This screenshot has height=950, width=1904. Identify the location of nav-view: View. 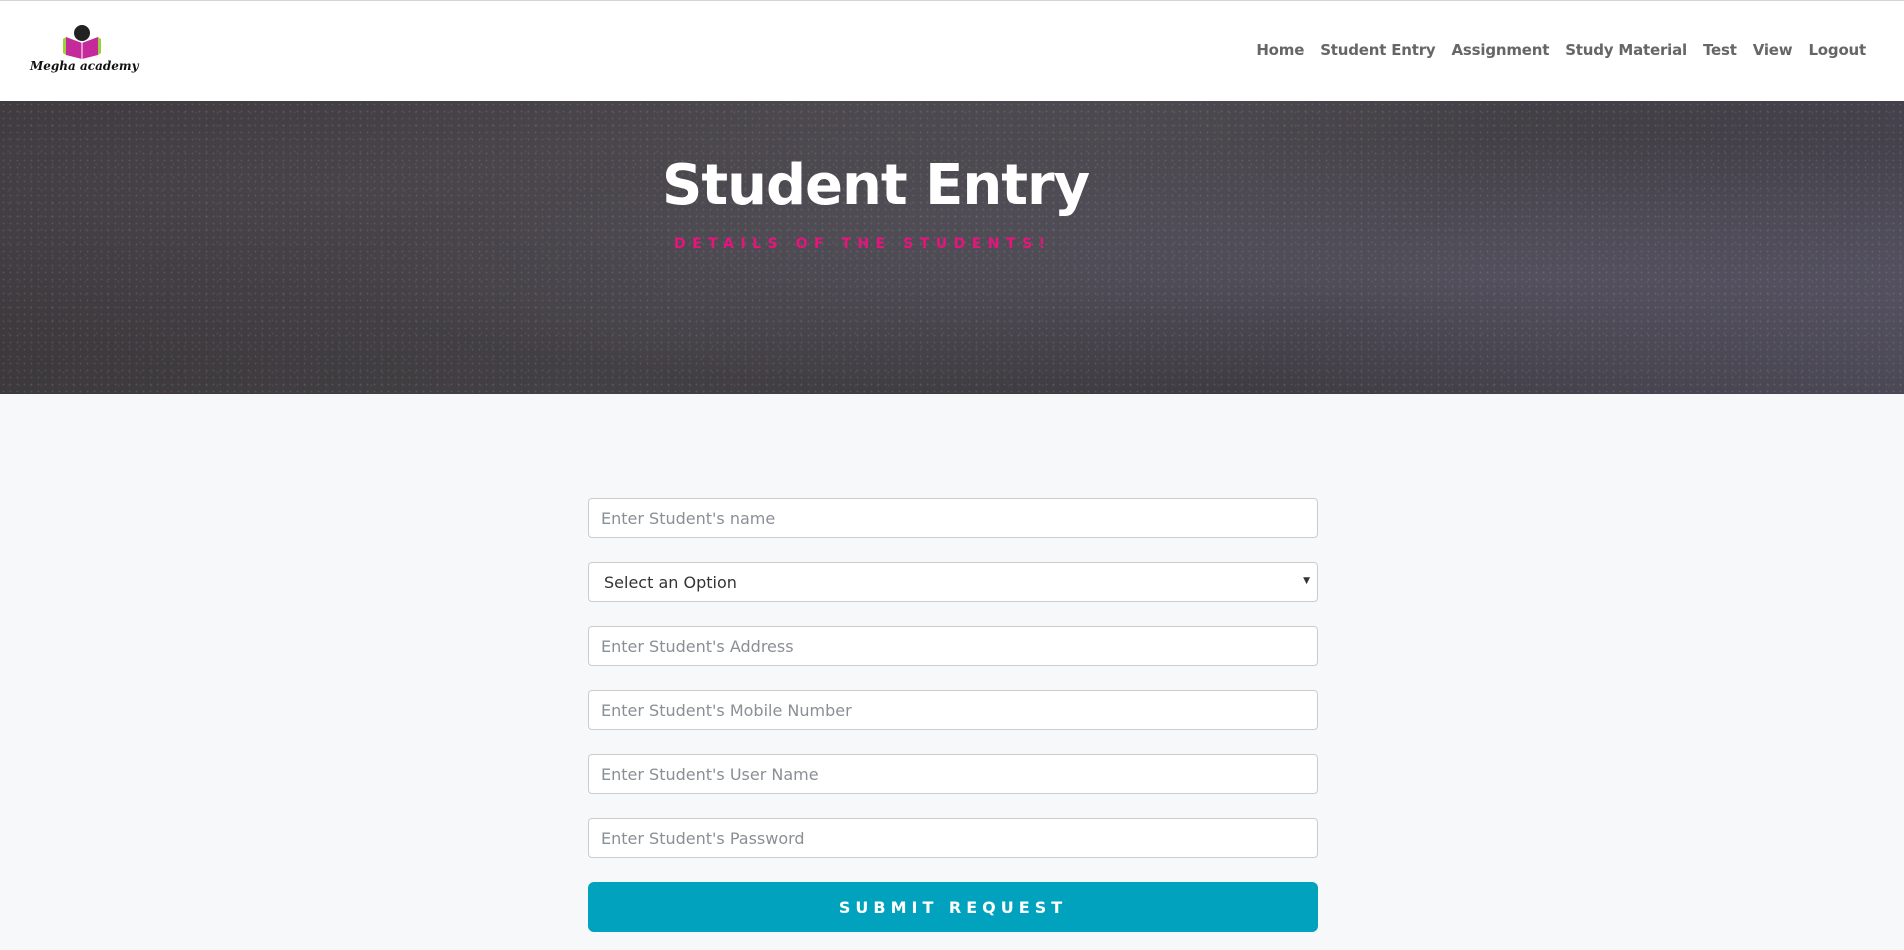
(1773, 50).